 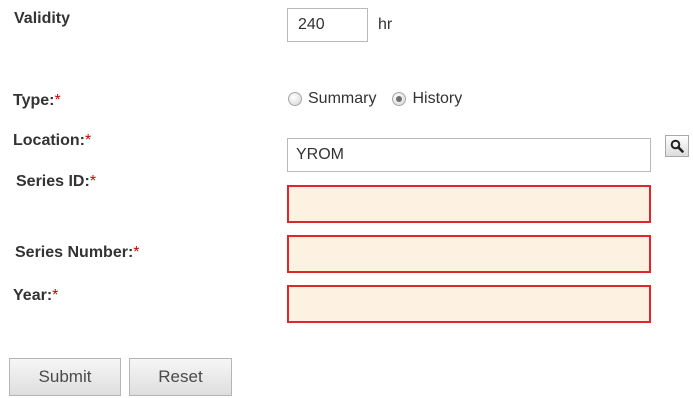 What do you see at coordinates (469, 204) in the screenshot?
I see `series-id-input` at bounding box center [469, 204].